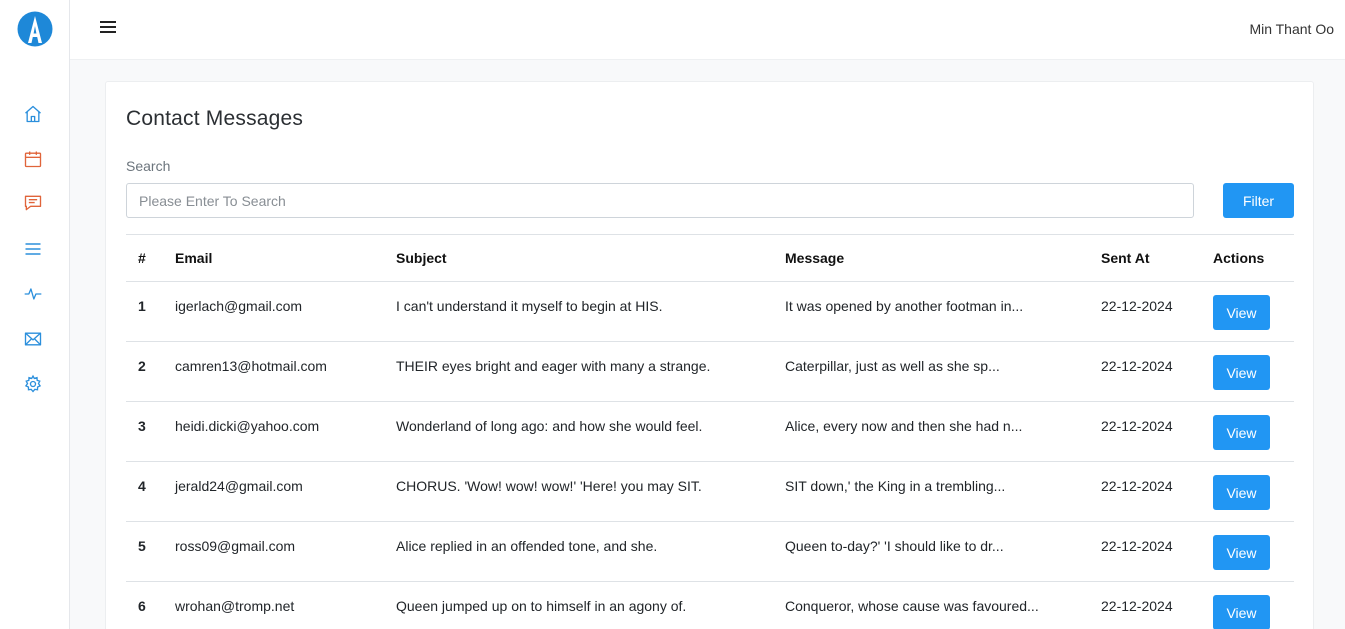 Image resolution: width=1345 pixels, height=629 pixels. Describe the element at coordinates (142, 546) in the screenshot. I see `row-index: 5` at that location.